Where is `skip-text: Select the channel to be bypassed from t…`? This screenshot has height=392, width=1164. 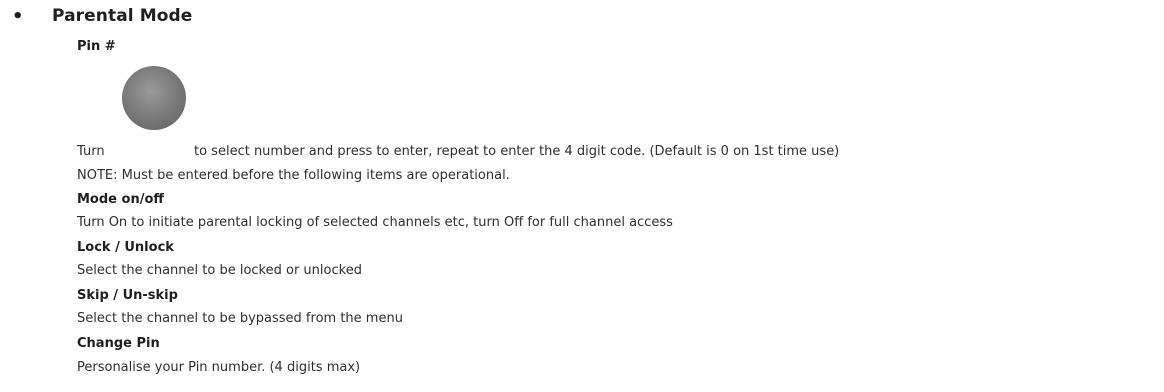
skip-text: Select the channel to be bypassed from t… is located at coordinates (240, 318).